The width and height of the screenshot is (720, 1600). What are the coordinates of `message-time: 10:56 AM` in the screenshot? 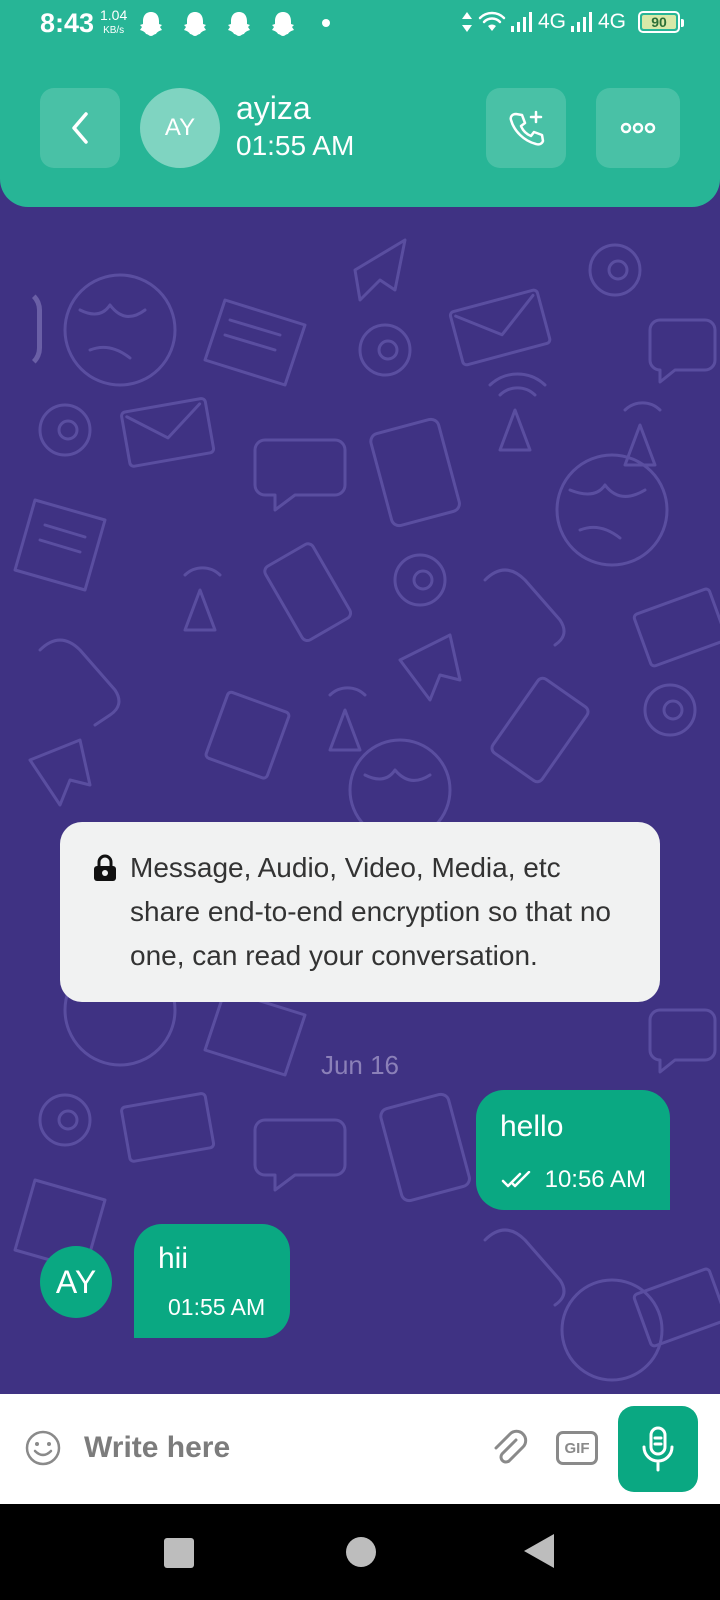 It's located at (595, 1179).